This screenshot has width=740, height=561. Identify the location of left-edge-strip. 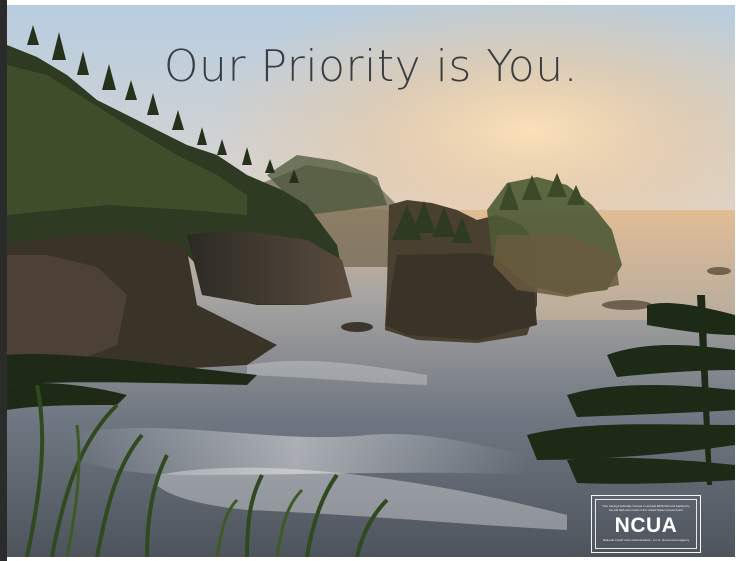
(3, 280).